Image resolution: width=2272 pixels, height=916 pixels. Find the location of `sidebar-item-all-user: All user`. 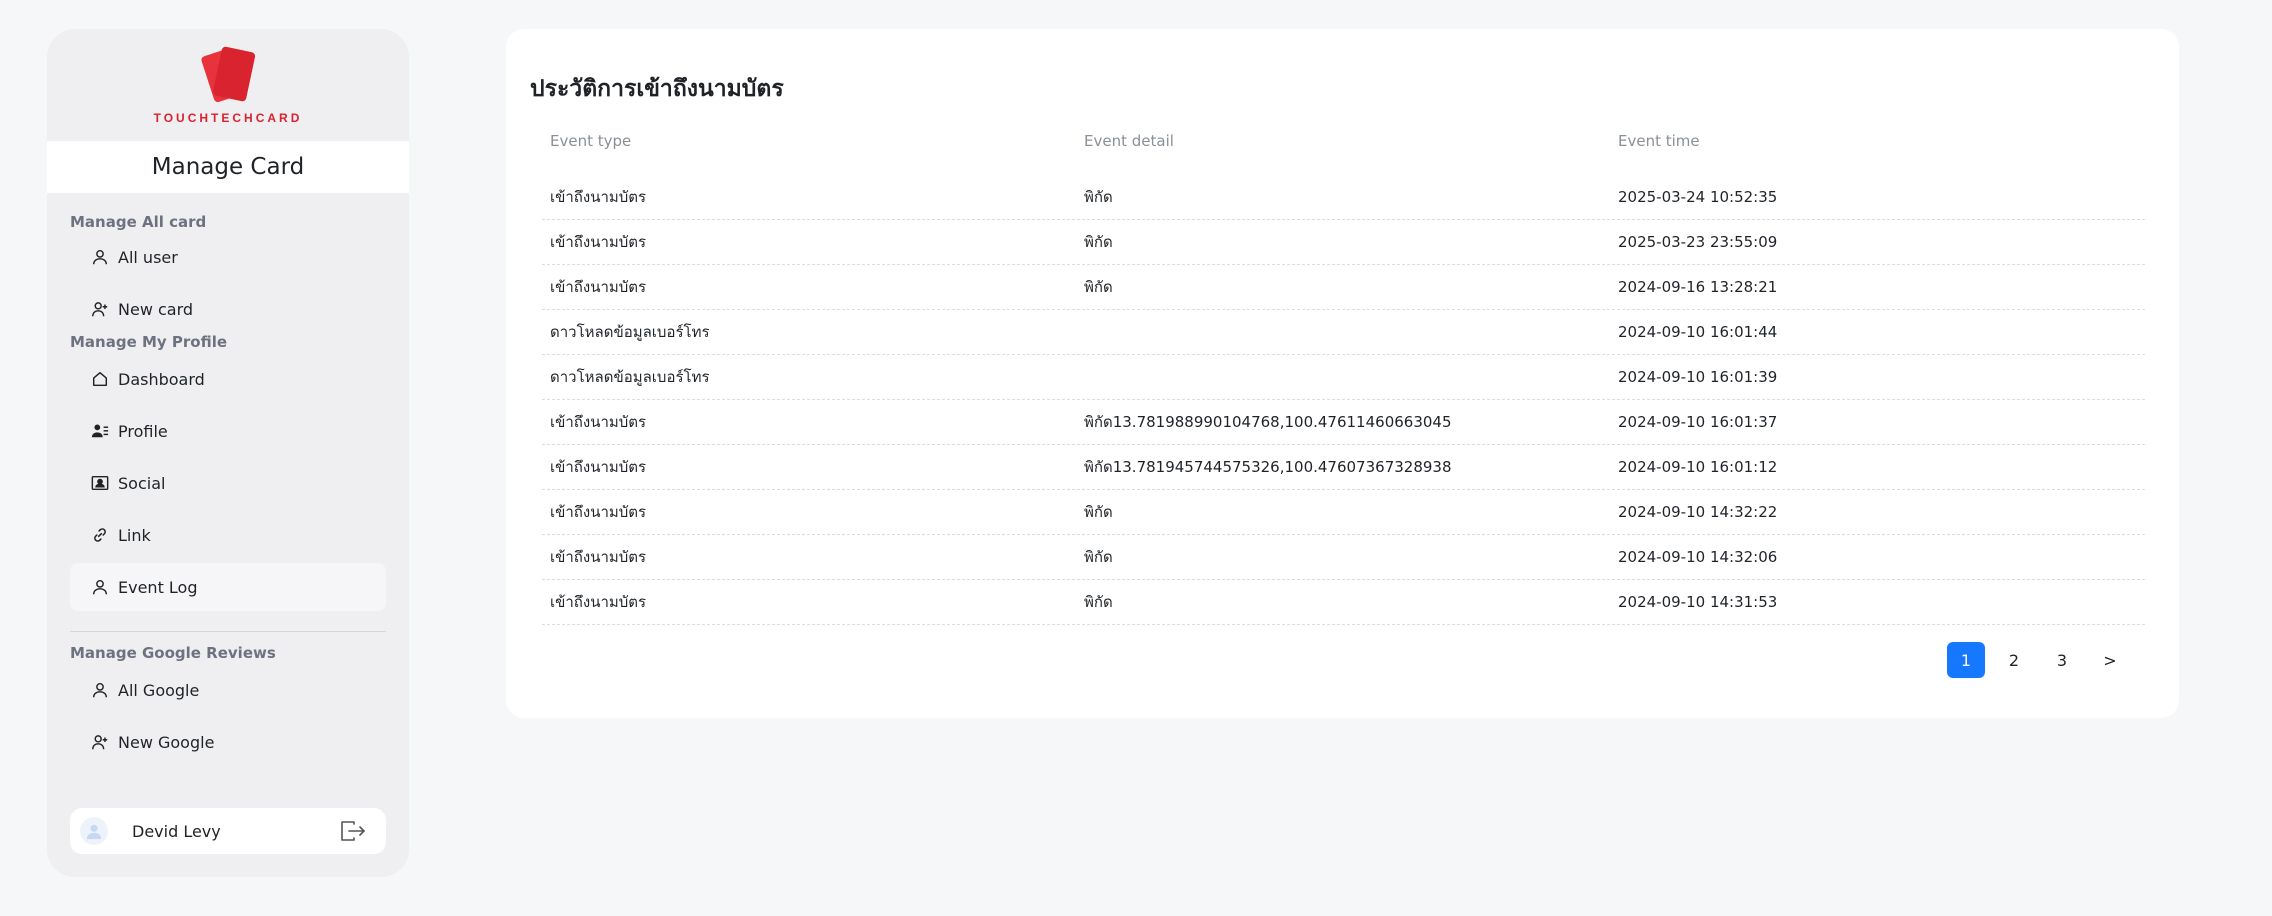

sidebar-item-all-user: All user is located at coordinates (228, 257).